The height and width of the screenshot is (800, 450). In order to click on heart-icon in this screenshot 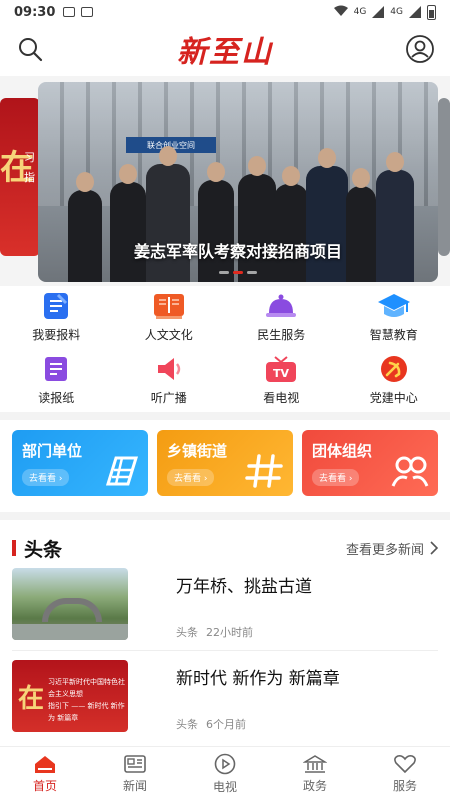, I will do `click(405, 763)`.